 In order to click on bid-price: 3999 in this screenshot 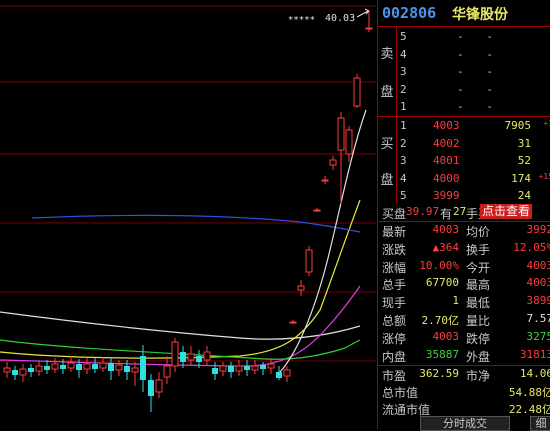, I will do `click(446, 195)`.